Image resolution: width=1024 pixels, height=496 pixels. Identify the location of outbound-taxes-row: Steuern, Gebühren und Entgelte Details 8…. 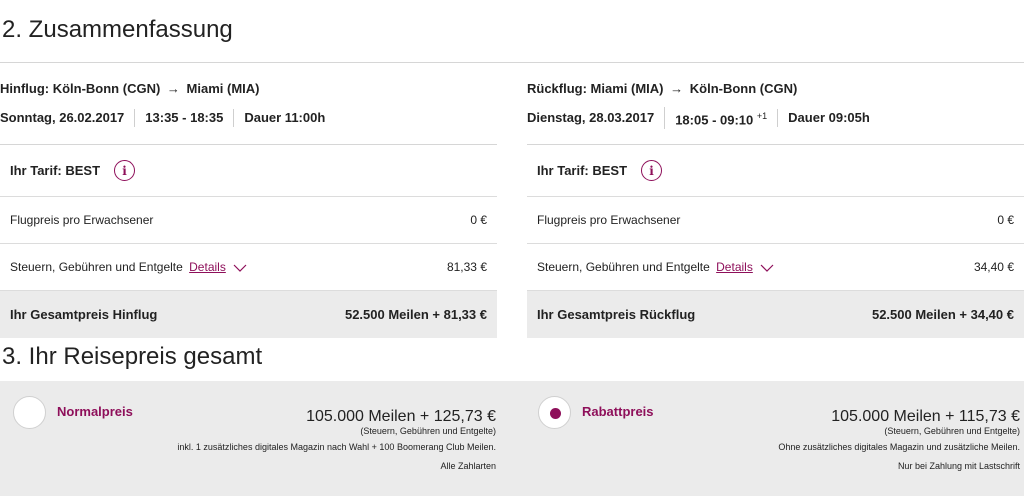
(248, 267).